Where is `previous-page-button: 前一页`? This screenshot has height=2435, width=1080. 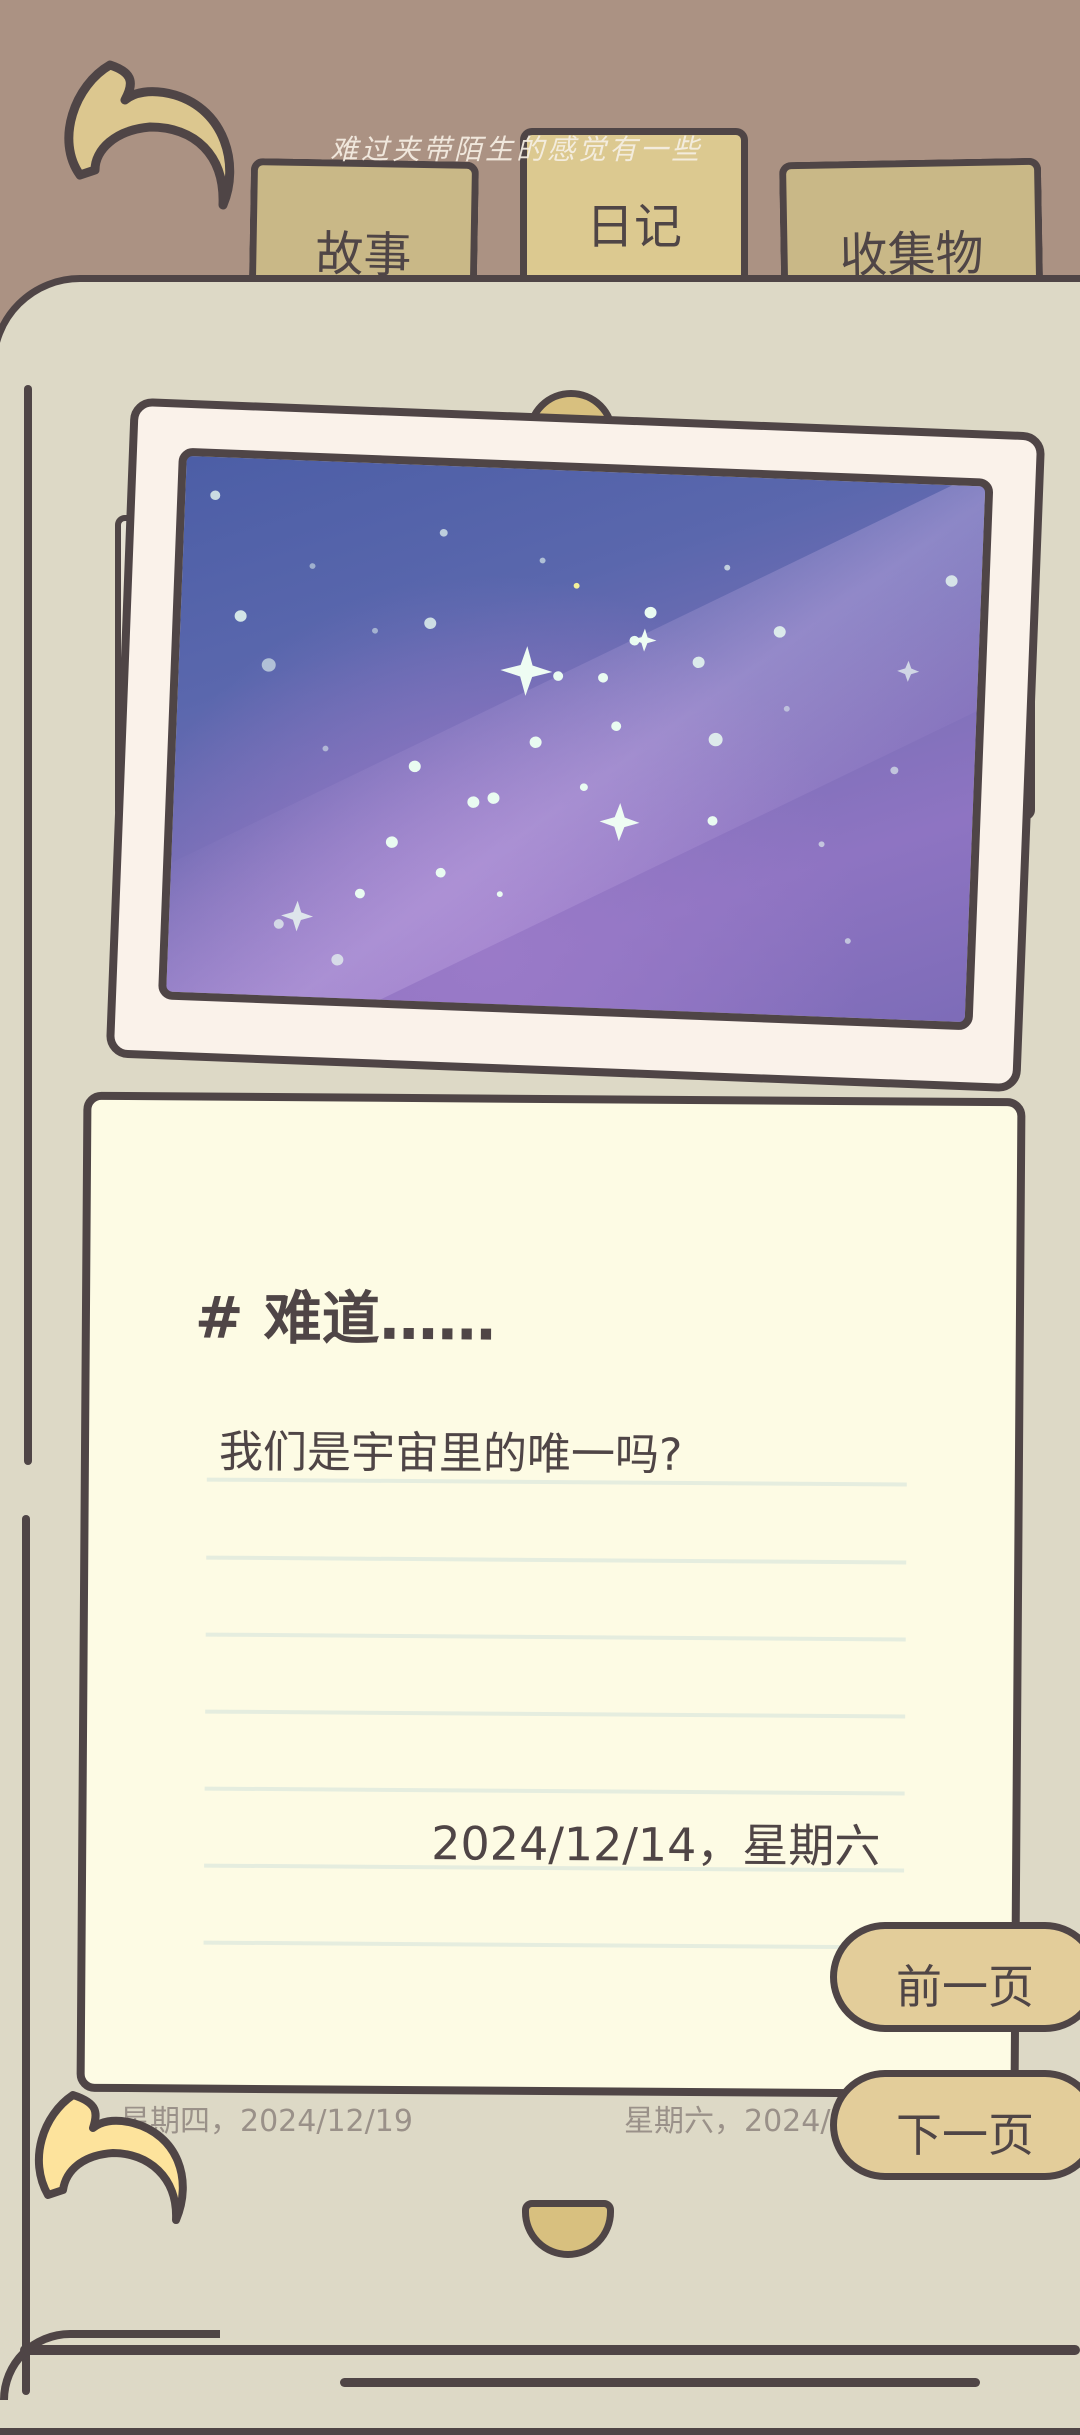 previous-page-button: 前一页 is located at coordinates (955, 1977).